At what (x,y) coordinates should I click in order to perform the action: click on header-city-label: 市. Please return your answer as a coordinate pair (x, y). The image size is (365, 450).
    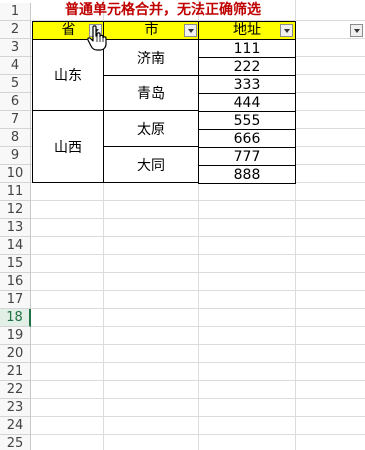
    Looking at the image, I should click on (151, 30).